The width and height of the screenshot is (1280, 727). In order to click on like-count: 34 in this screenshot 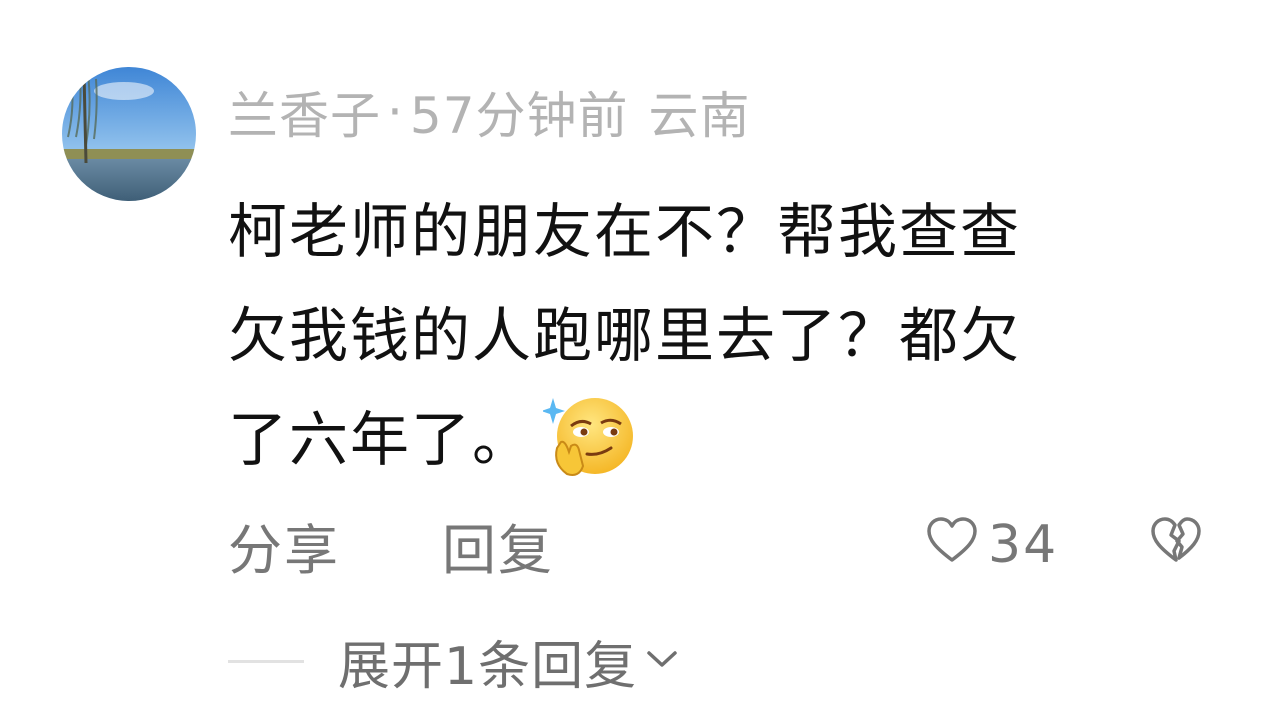, I will do `click(1023, 545)`.